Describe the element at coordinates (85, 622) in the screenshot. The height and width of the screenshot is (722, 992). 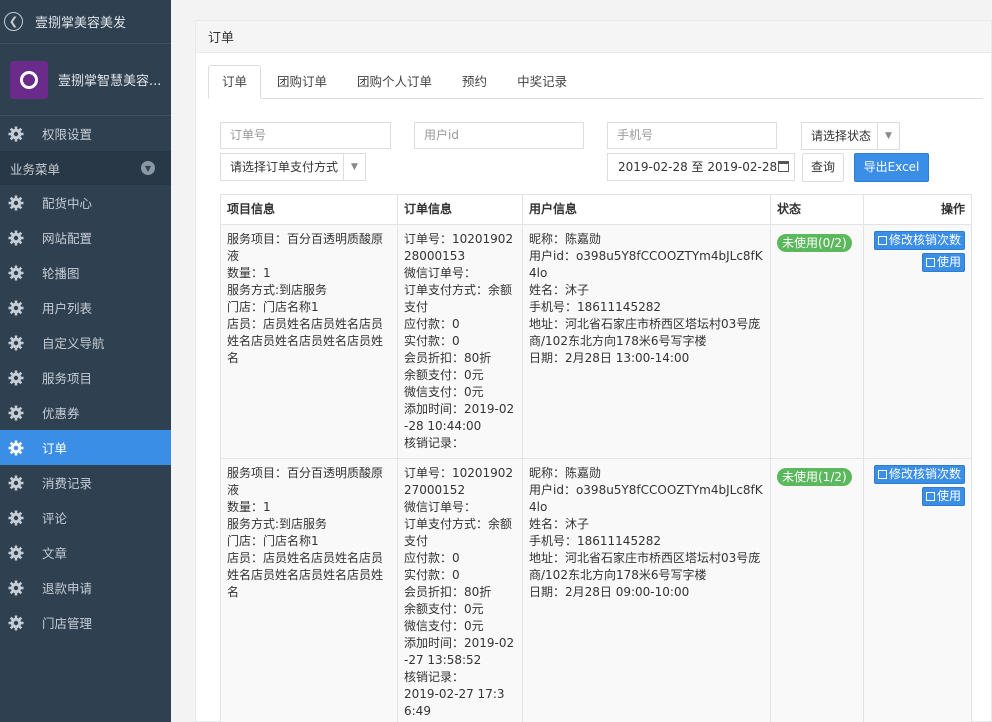
I see `sidebar-item-12: 门店管理` at that location.